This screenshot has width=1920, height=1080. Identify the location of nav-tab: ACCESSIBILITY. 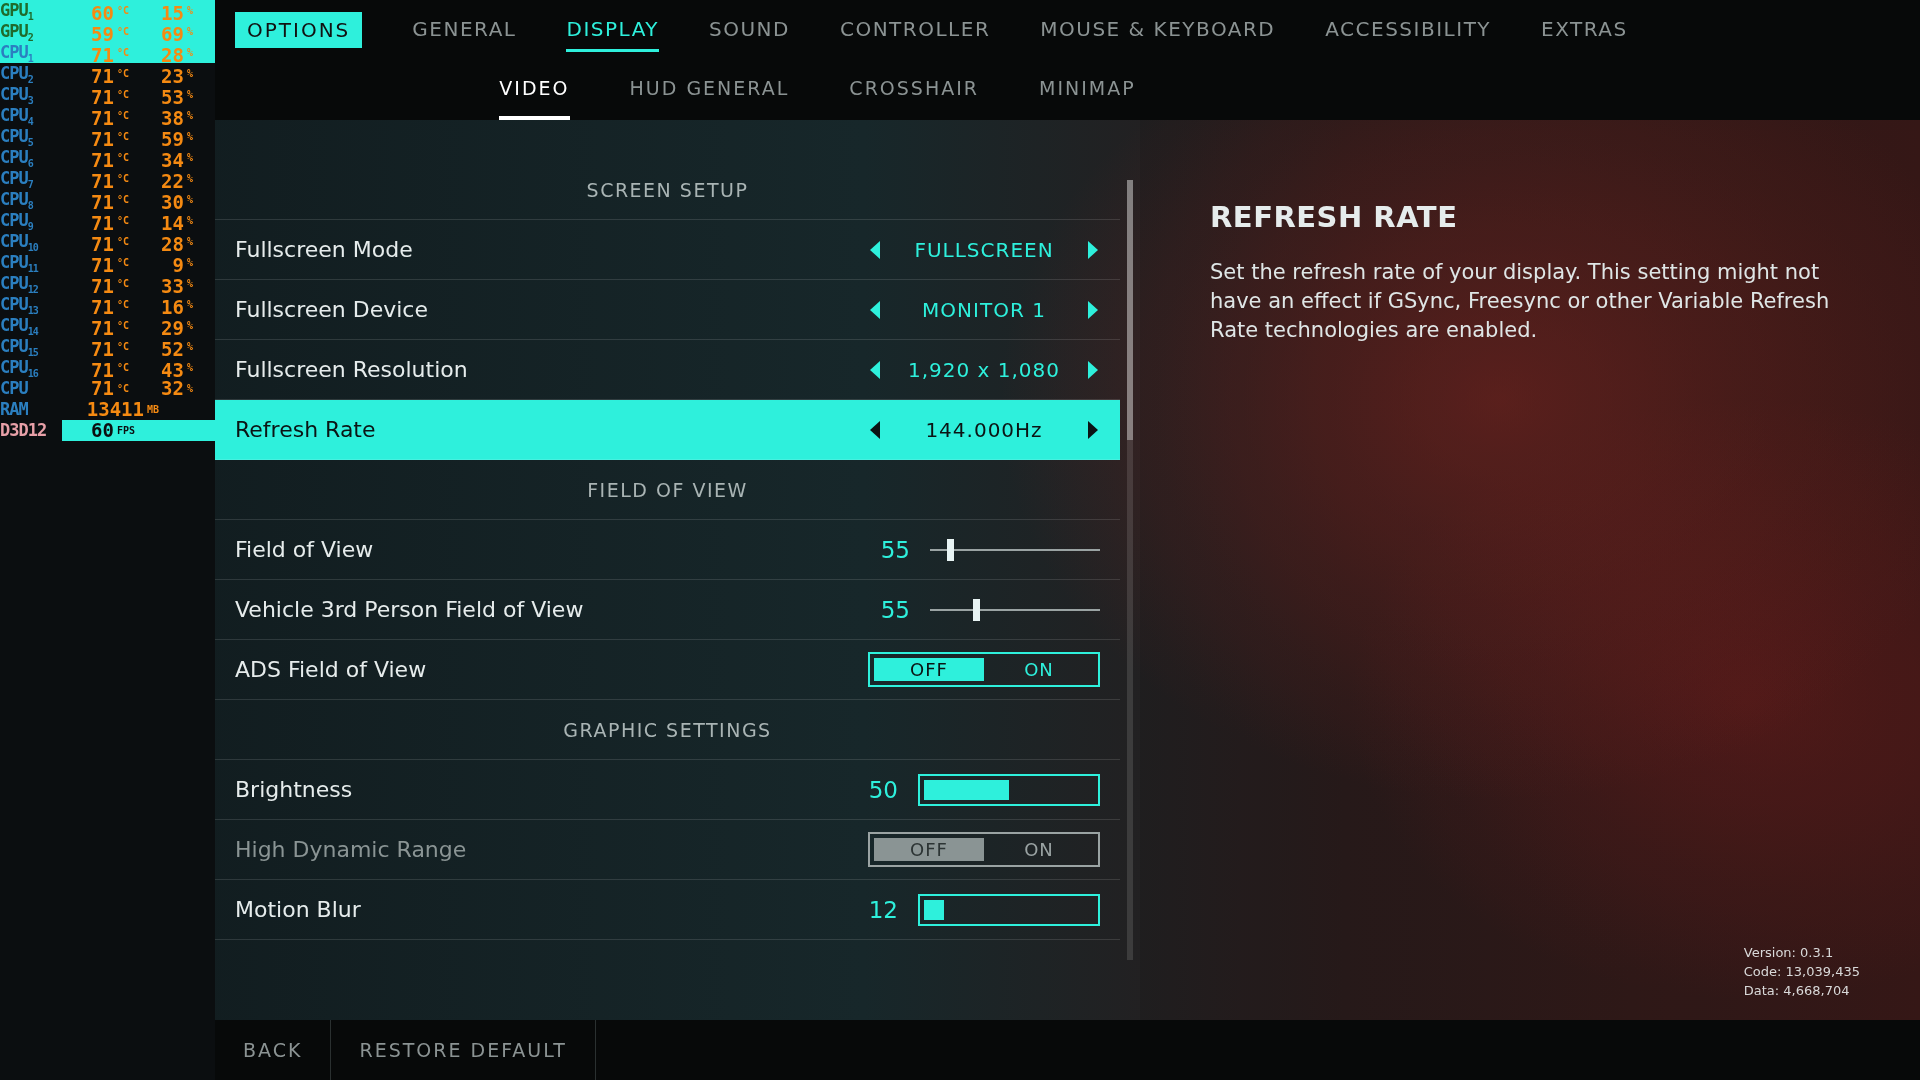
(1408, 30).